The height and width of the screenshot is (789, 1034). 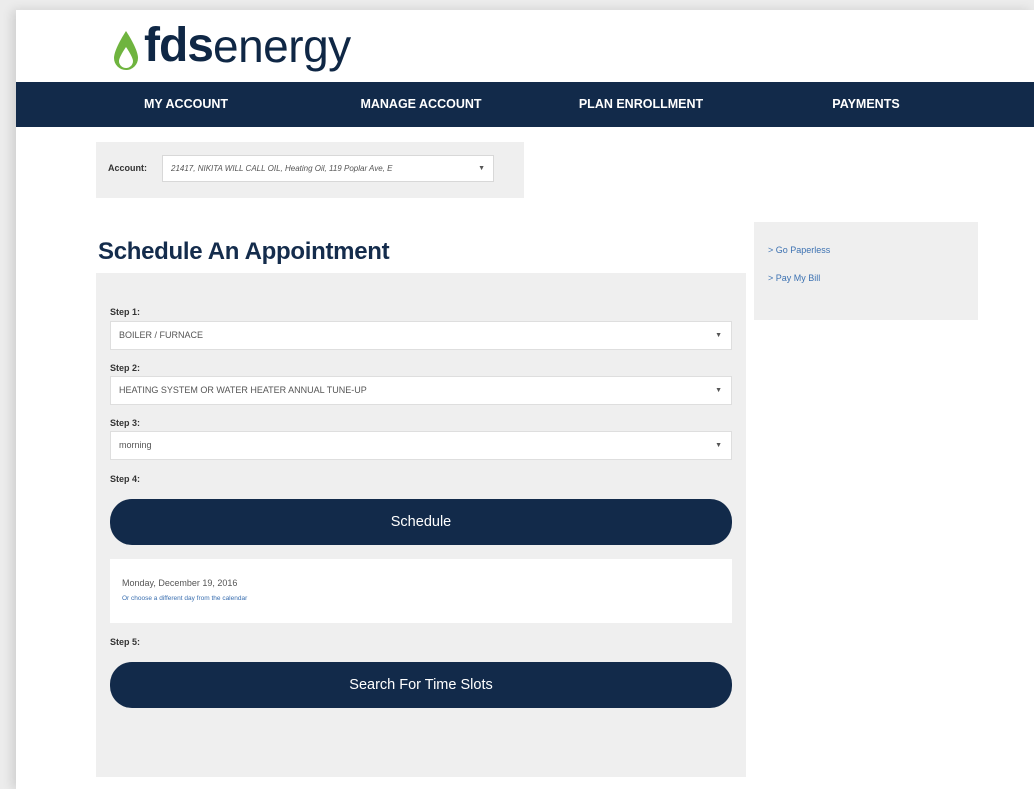 I want to click on droplet-icon, so click(x=126, y=50).